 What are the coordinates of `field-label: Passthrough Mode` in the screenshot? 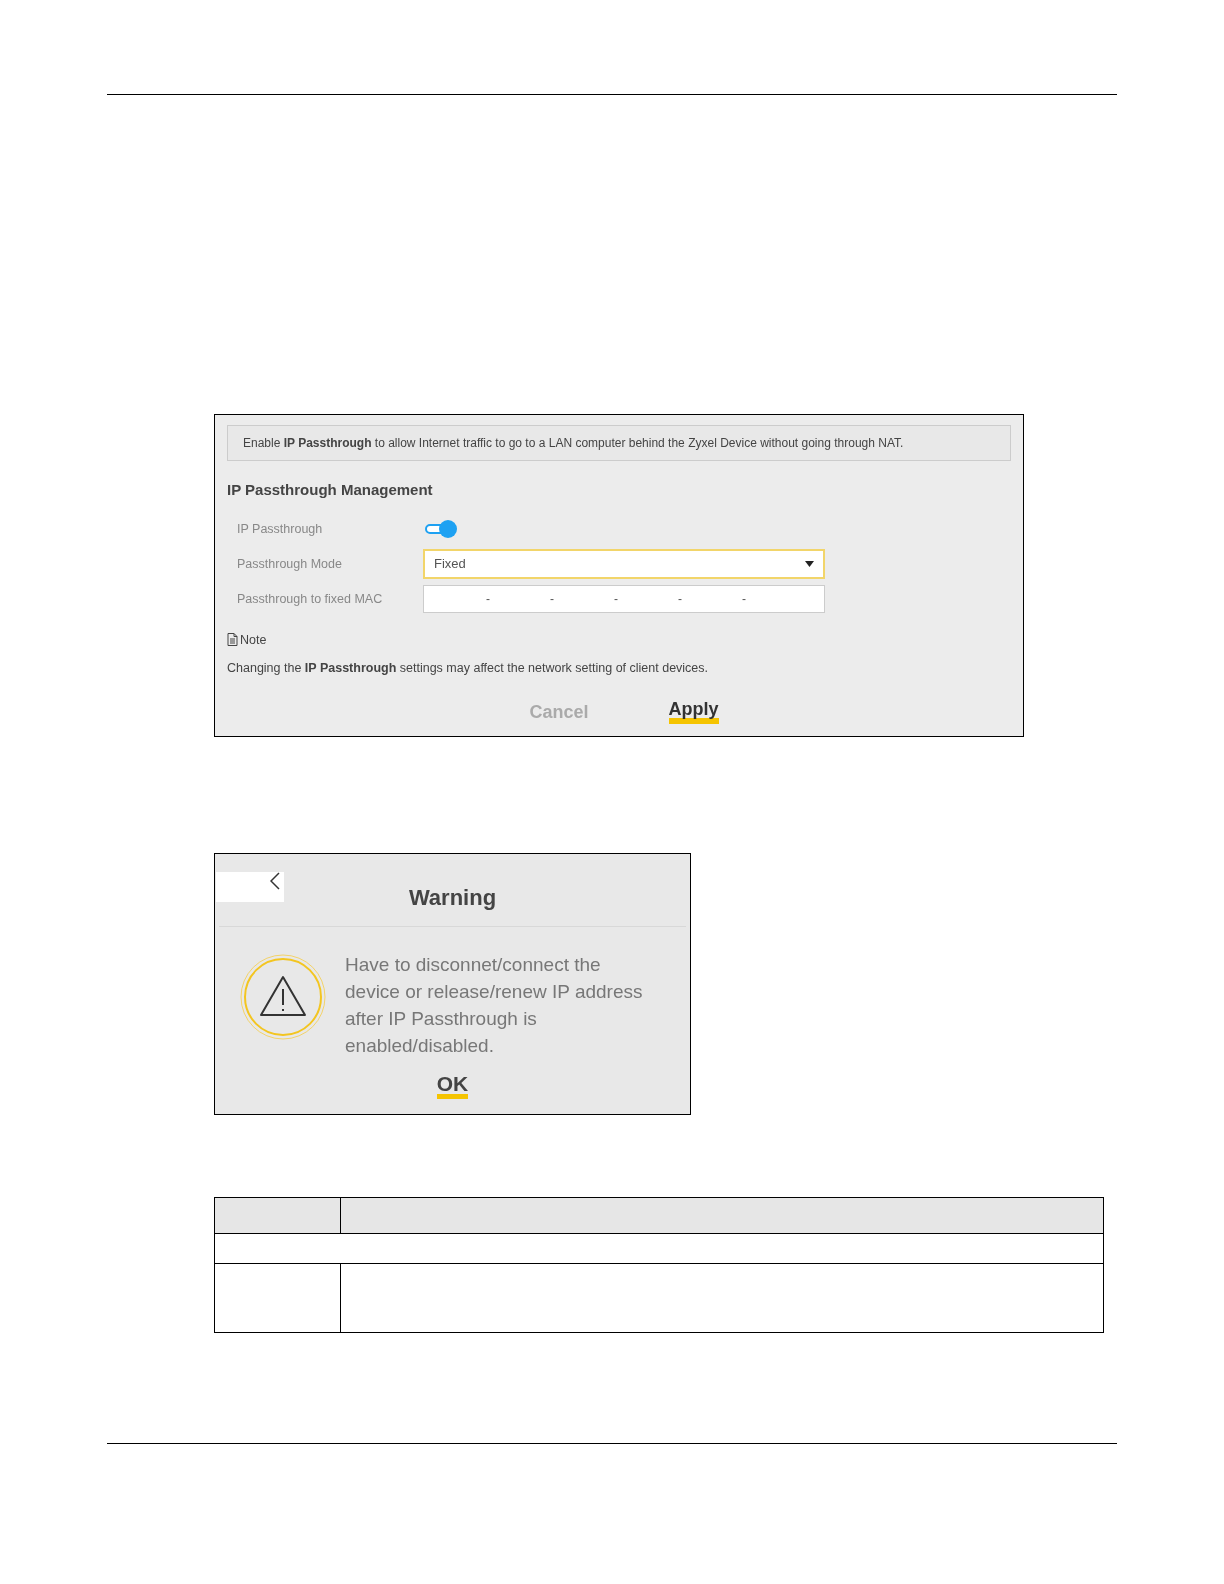 It's located at (289, 564).